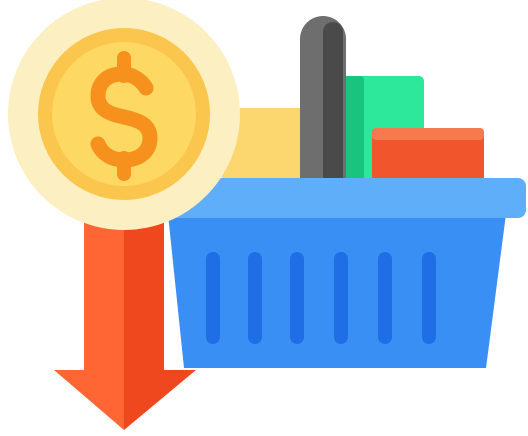 Image resolution: width=528 pixels, height=436 pixels. I want to click on arrow-head, so click(89, 400).